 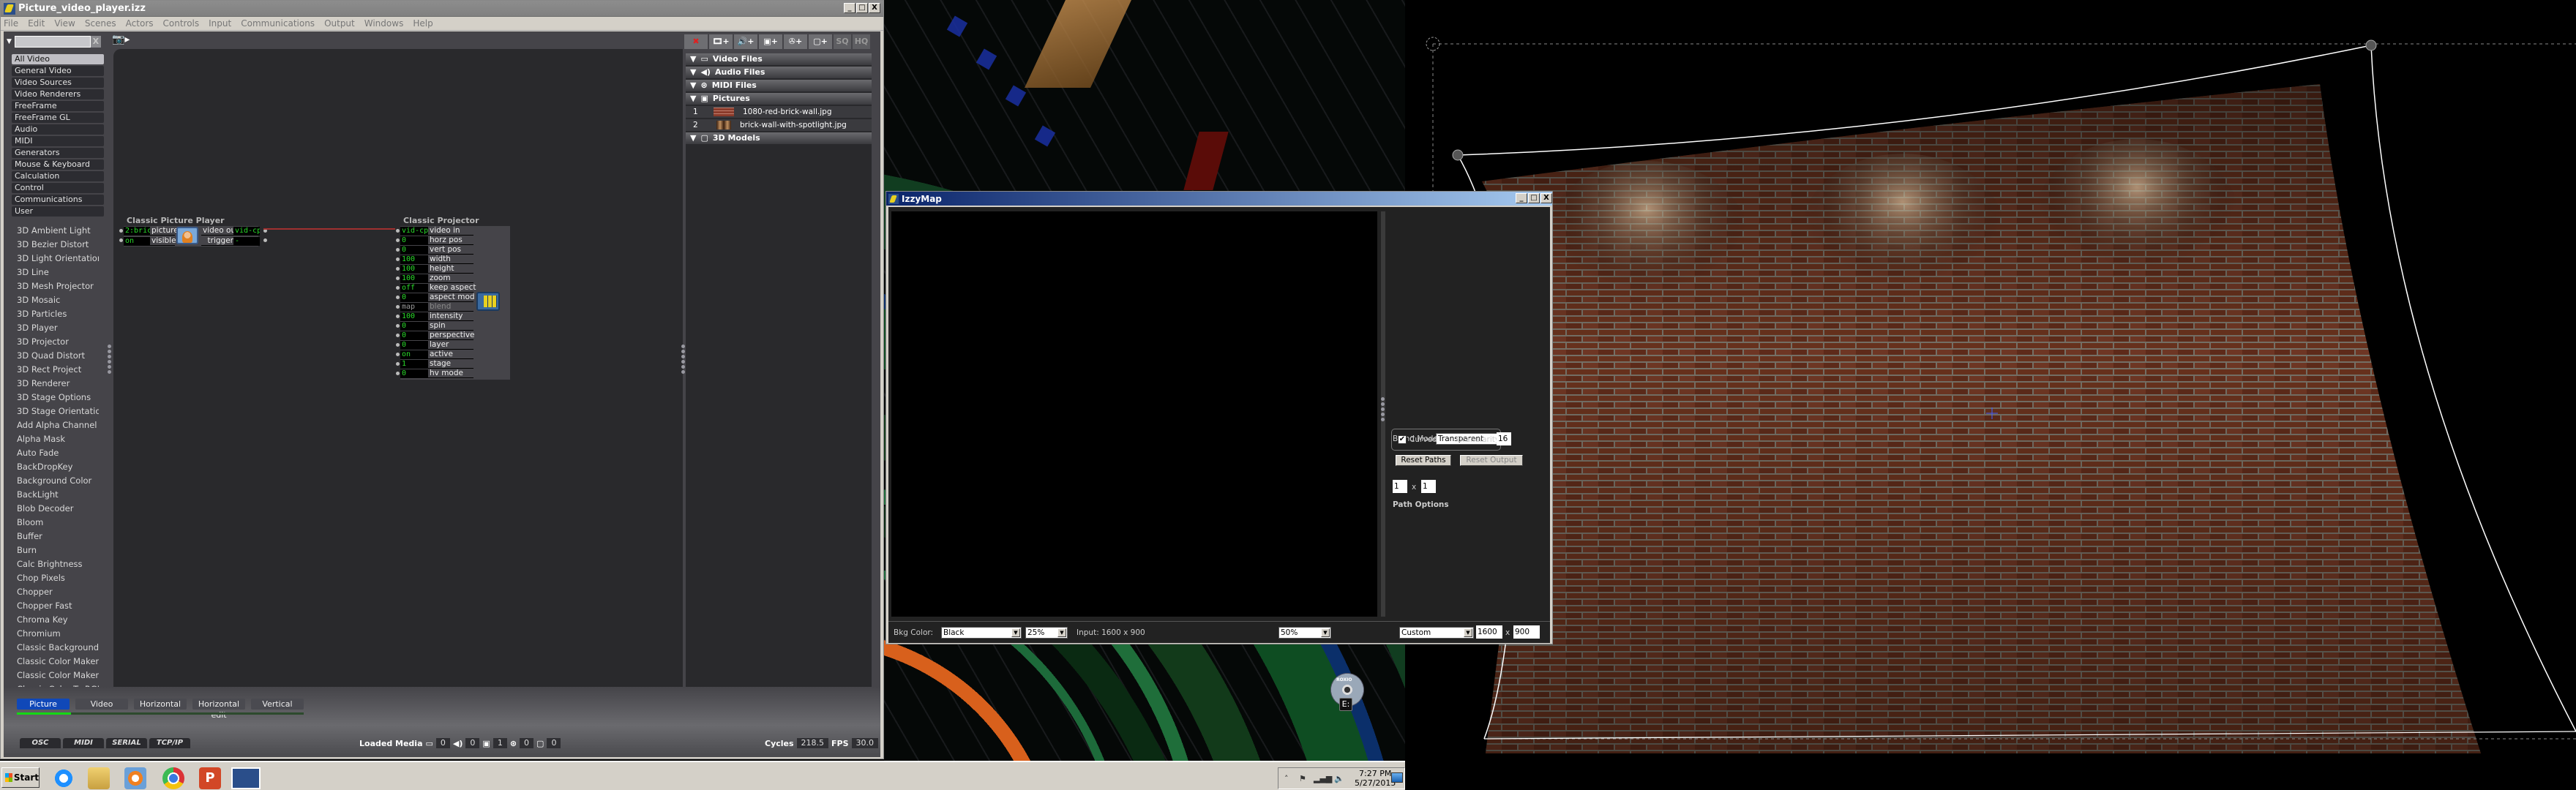 I want to click on patch-cable, so click(x=329, y=229).